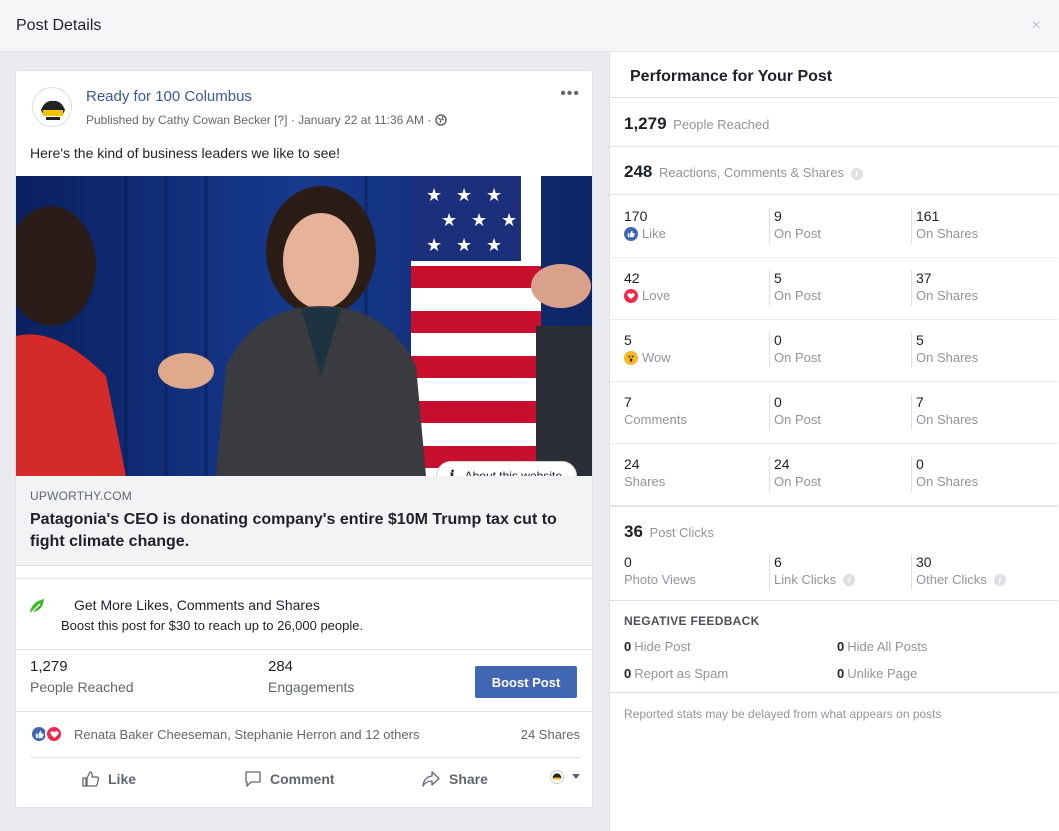  What do you see at coordinates (797, 419) in the screenshot?
I see `comments-on-post-label: On Post` at bounding box center [797, 419].